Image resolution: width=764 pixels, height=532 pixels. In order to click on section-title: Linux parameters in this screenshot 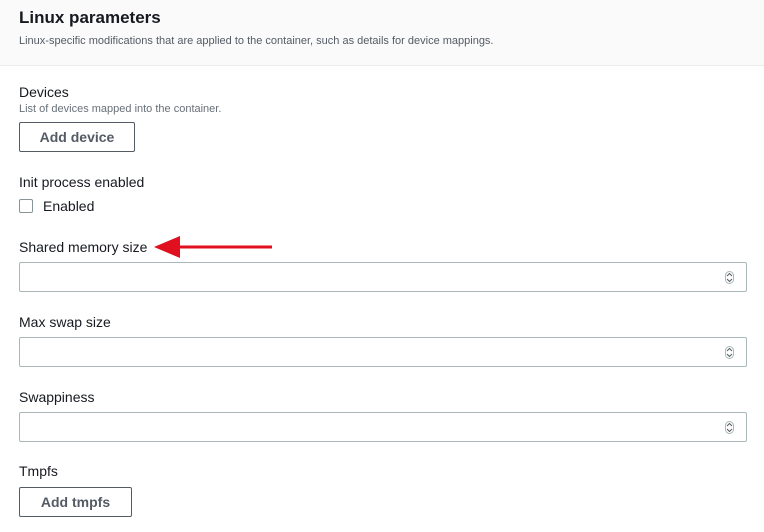, I will do `click(90, 17)`.